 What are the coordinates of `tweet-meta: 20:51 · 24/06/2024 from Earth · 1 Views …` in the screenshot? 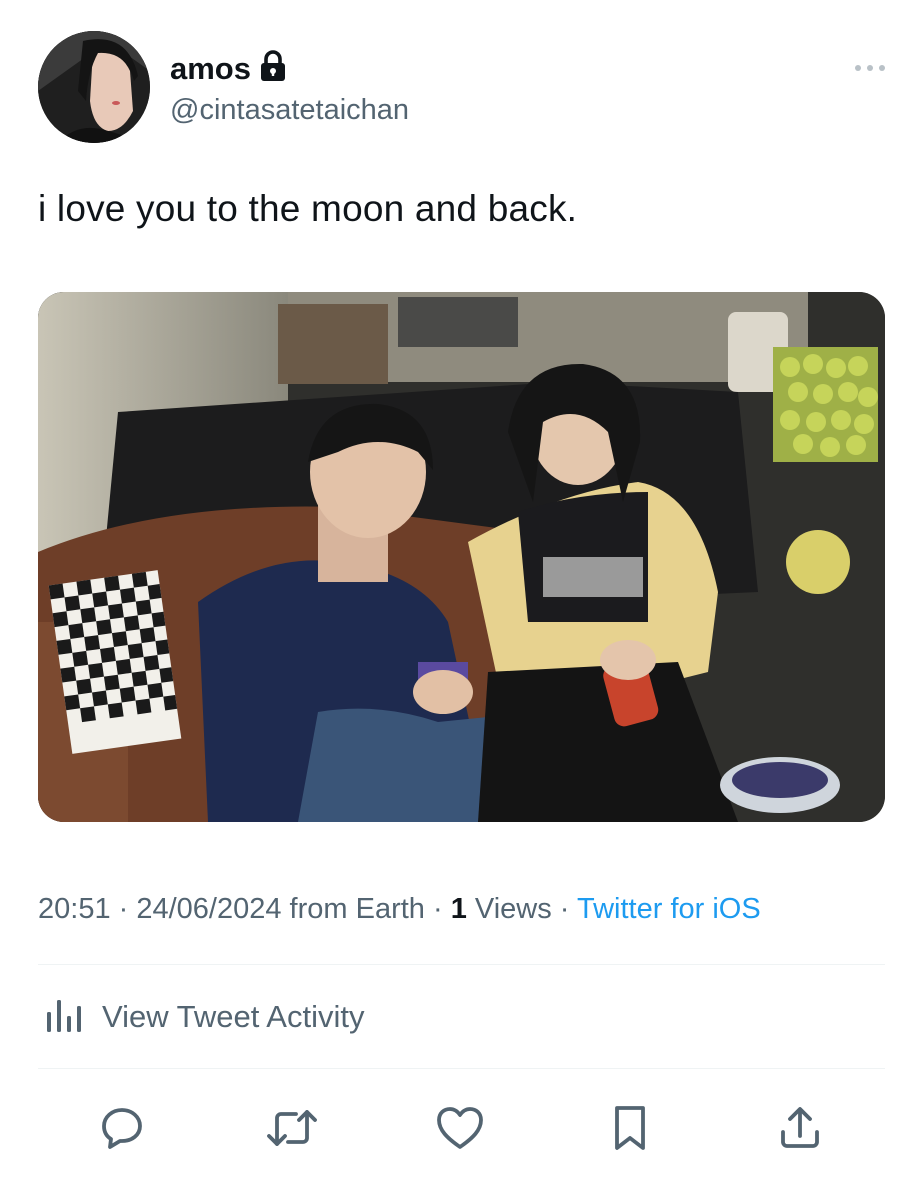 It's located at (399, 909).